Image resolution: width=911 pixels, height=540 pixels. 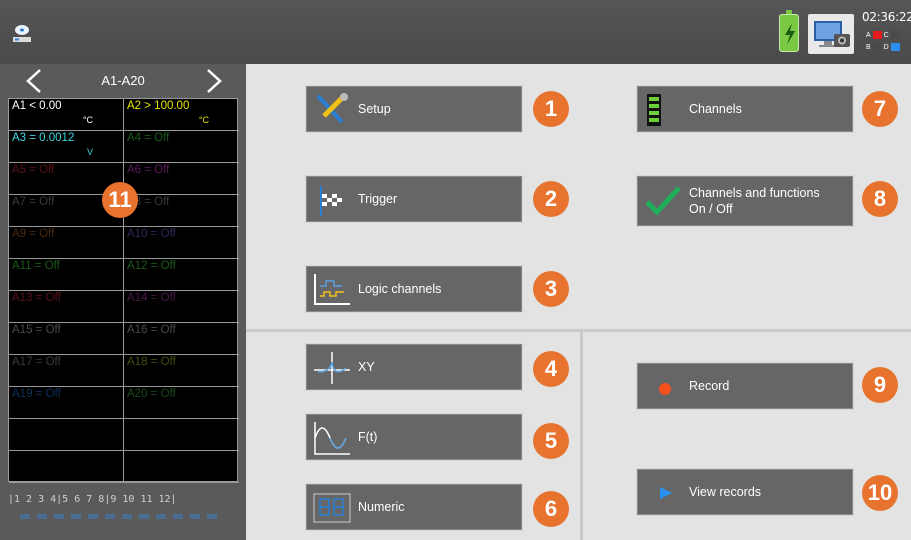 What do you see at coordinates (151, 394) in the screenshot?
I see `channel-value: A20 = Off` at bounding box center [151, 394].